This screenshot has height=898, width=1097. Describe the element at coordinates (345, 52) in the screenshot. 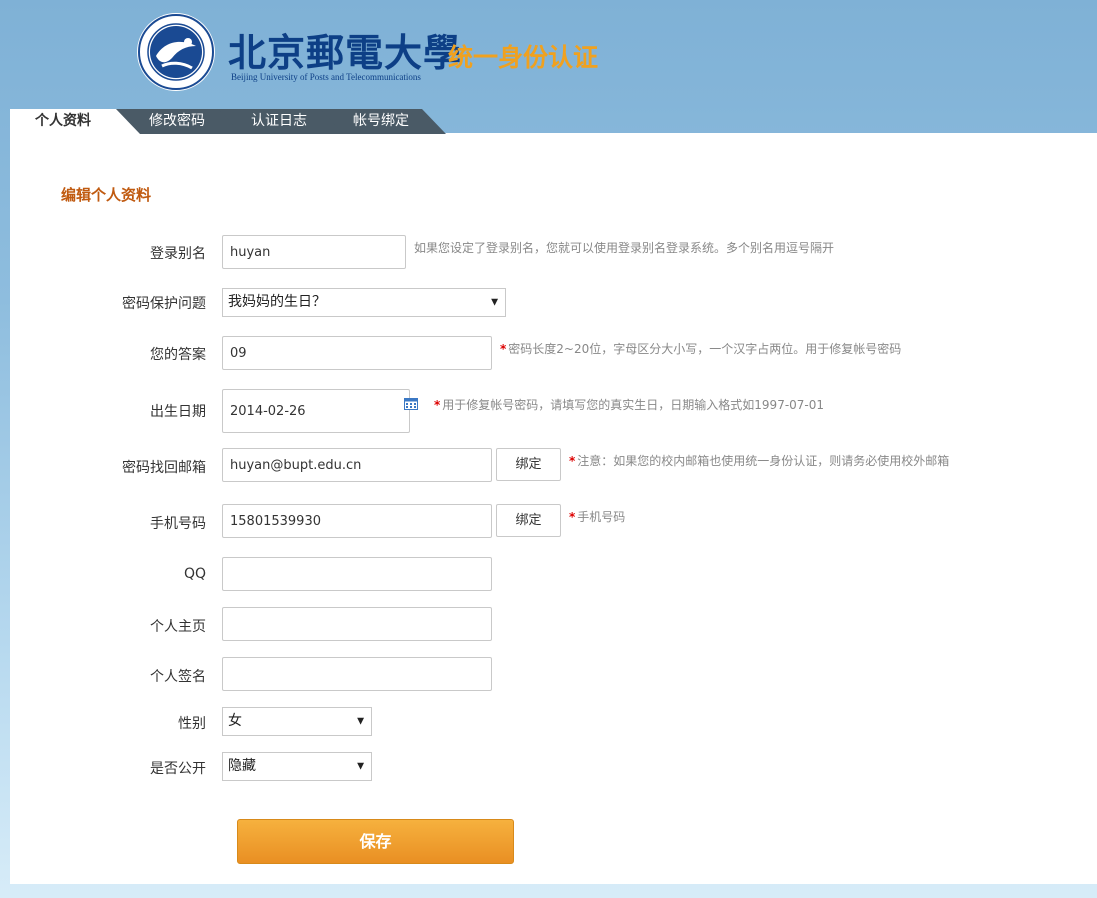

I see `university-name-cn: 北京郵電大學` at that location.